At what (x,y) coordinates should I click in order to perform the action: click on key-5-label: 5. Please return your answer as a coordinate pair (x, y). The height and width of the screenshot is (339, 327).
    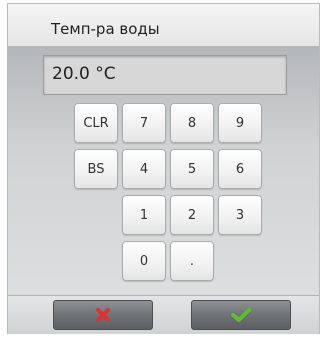
    Looking at the image, I should click on (192, 169).